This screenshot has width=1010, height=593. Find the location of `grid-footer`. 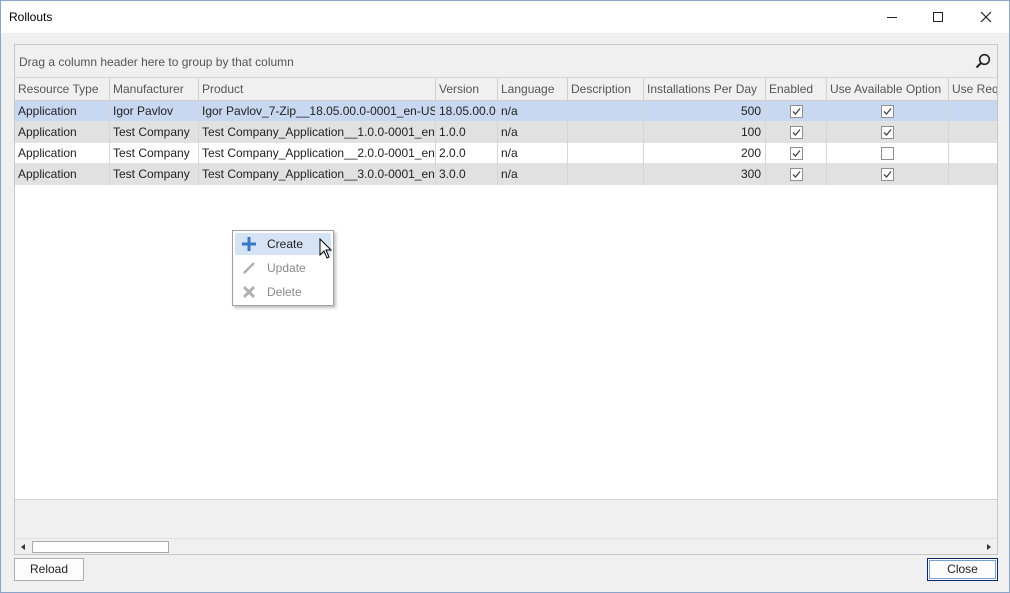

grid-footer is located at coordinates (506, 519).